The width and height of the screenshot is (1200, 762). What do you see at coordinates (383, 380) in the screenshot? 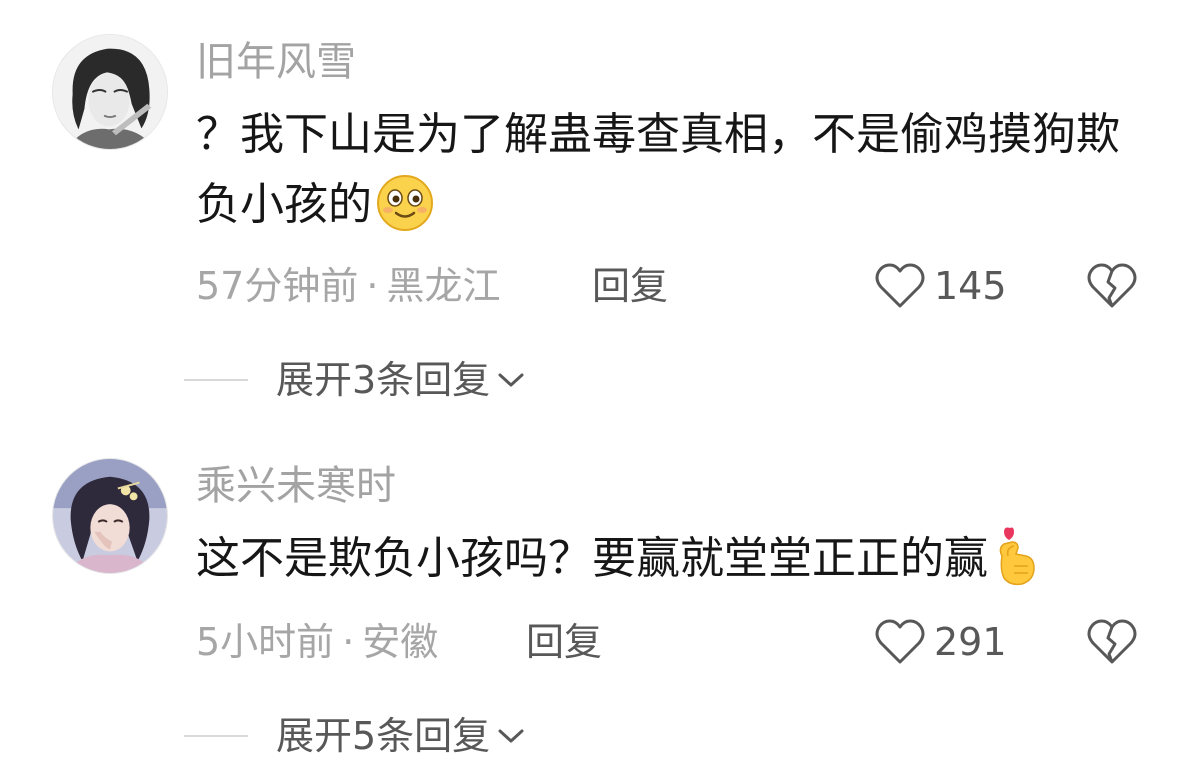
I see `expand-replies-label: 展开3条回复` at bounding box center [383, 380].